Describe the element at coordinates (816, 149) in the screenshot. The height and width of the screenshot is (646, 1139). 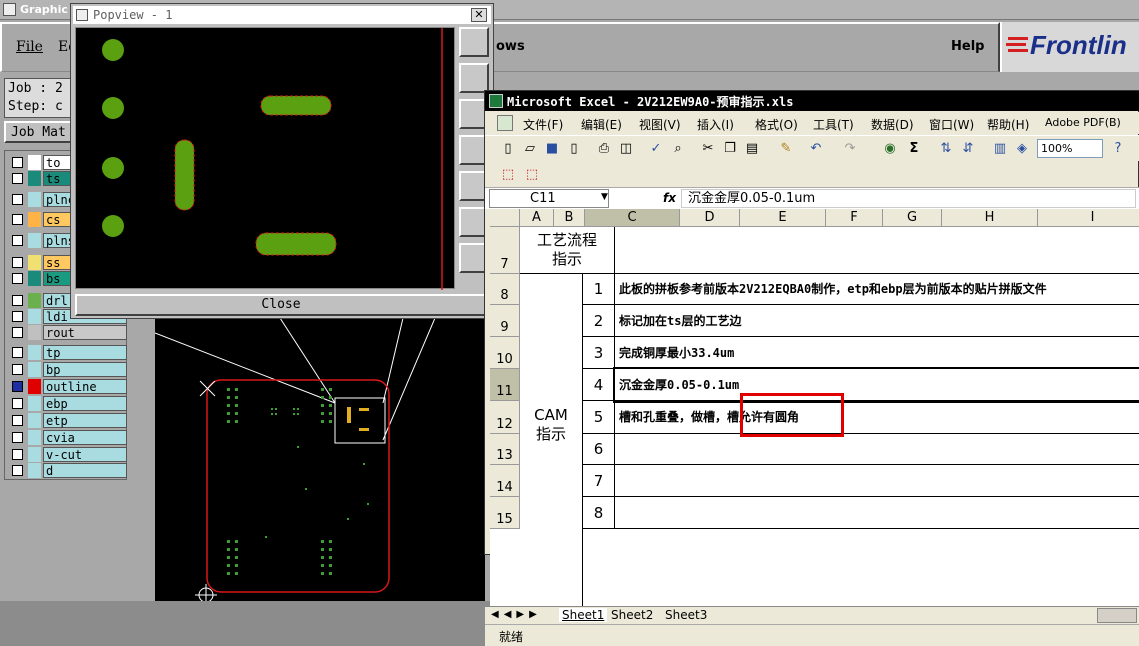
I see `undo-icon: ↶` at that location.